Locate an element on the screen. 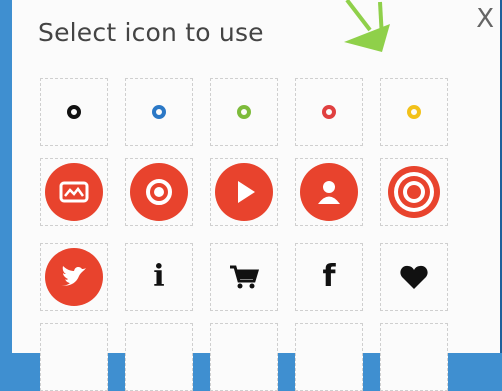  heart-icon is located at coordinates (414, 277).